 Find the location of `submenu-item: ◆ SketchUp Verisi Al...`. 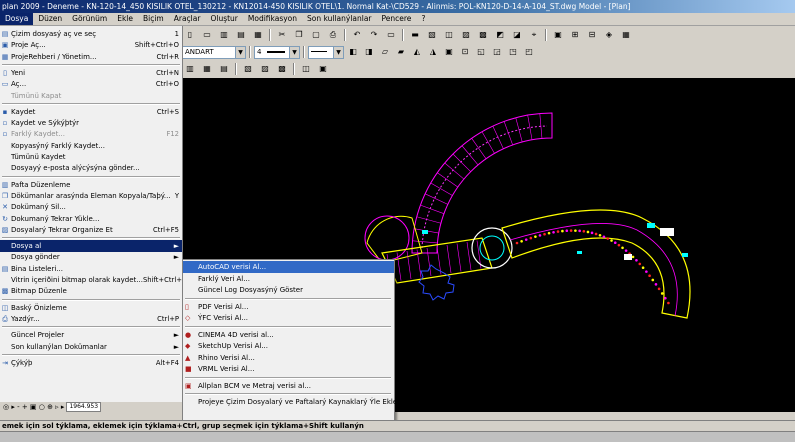

submenu-item: ◆ SketchUp Verisi Al... is located at coordinates (288, 346).